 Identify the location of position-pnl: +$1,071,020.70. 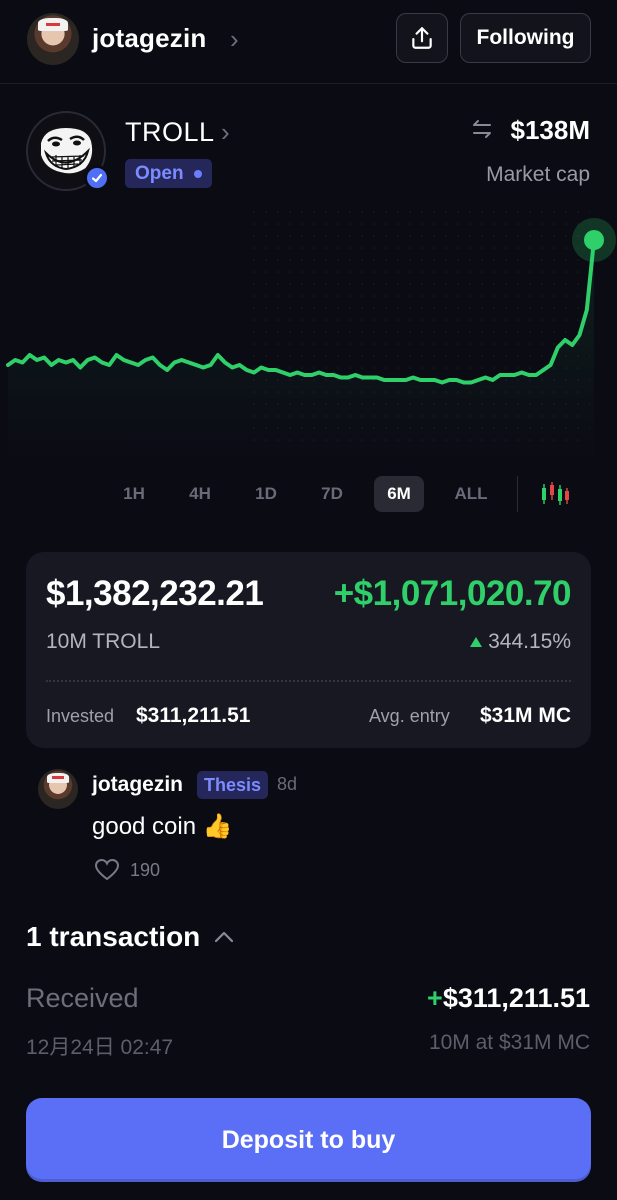
(452, 593).